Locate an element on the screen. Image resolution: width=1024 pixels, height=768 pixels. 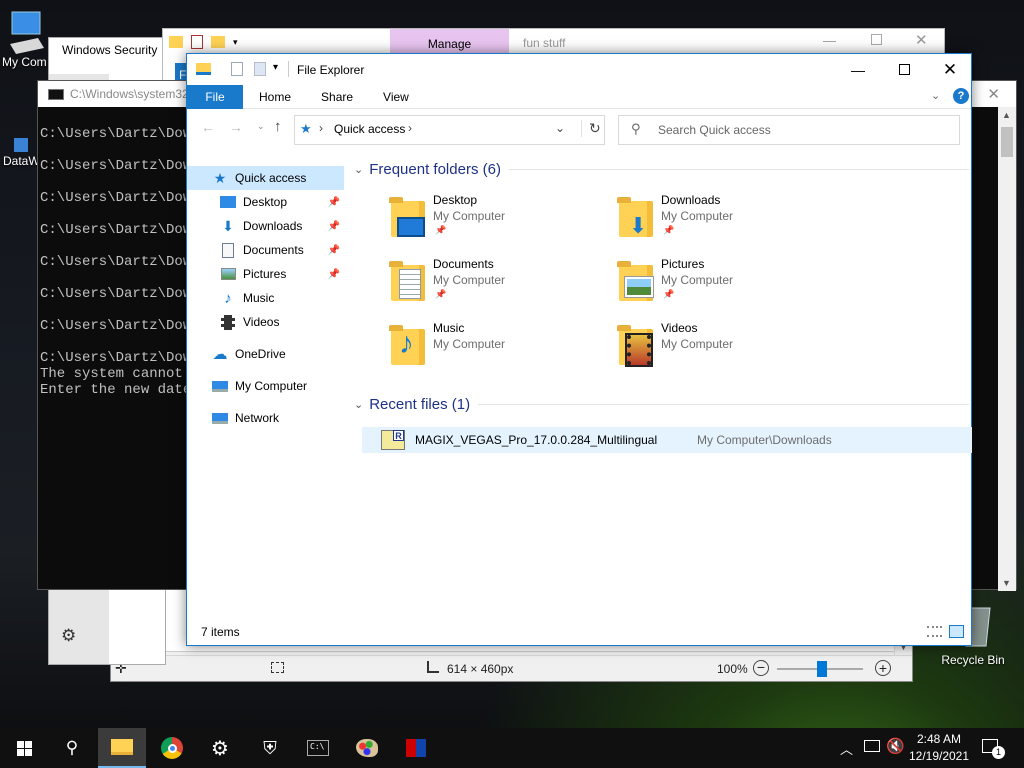
cmd-scrollbar: ▲ ▼ is located at coordinates (1007, 349).